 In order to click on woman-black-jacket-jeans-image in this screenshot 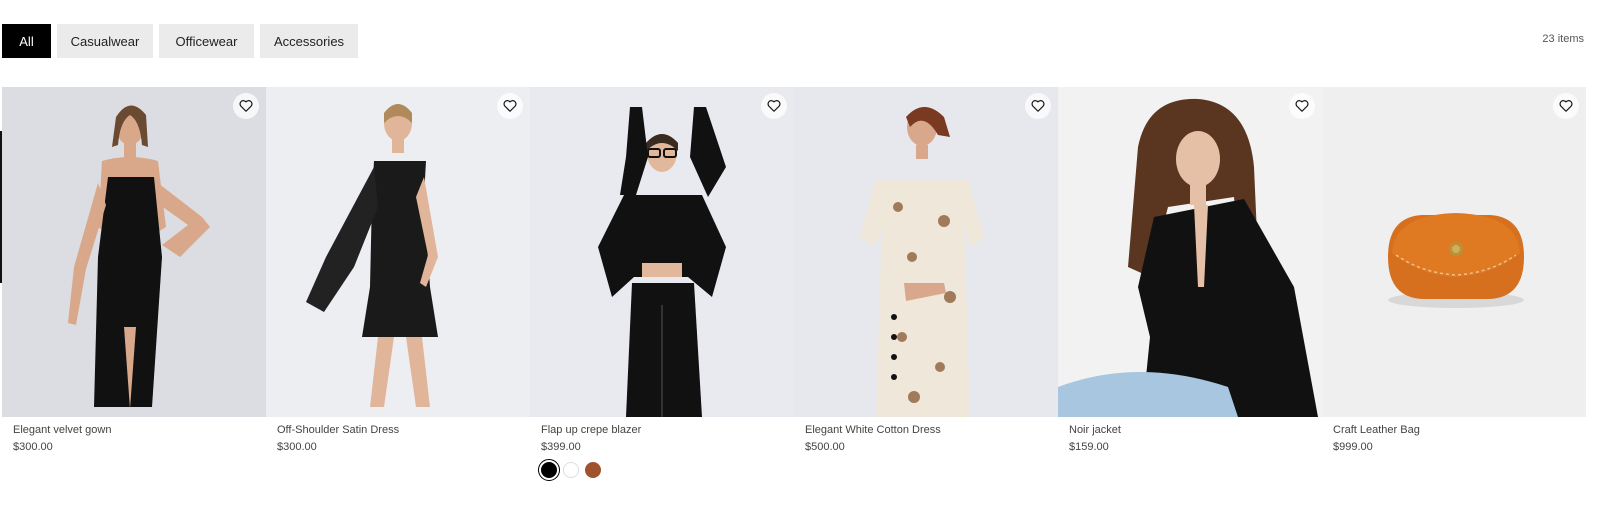, I will do `click(1188, 257)`.